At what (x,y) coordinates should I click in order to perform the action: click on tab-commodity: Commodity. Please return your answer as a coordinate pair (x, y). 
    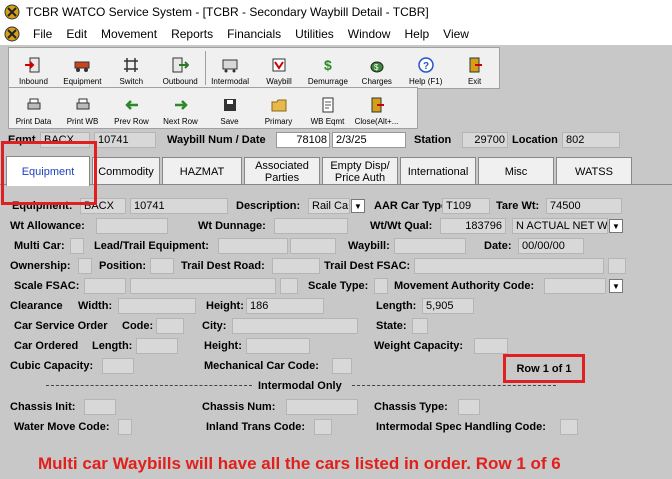
    Looking at the image, I should click on (126, 171).